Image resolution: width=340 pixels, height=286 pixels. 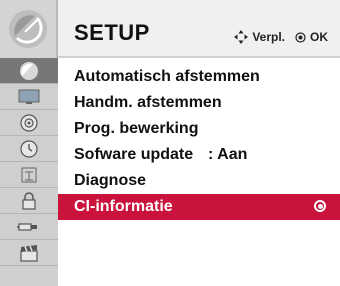 What do you see at coordinates (241, 37) in the screenshot?
I see `dpad-move-icon` at bounding box center [241, 37].